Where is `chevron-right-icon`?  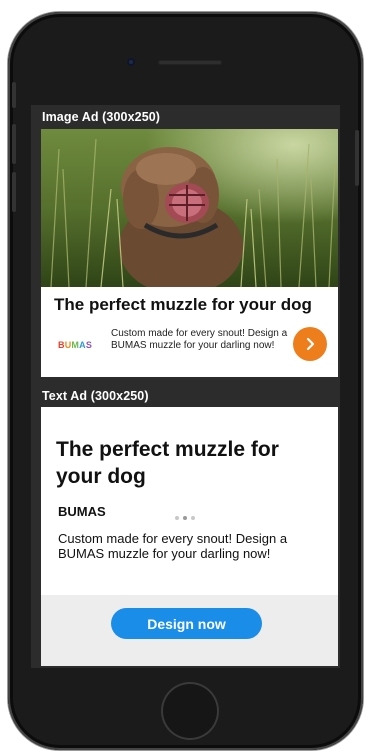 chevron-right-icon is located at coordinates (310, 344).